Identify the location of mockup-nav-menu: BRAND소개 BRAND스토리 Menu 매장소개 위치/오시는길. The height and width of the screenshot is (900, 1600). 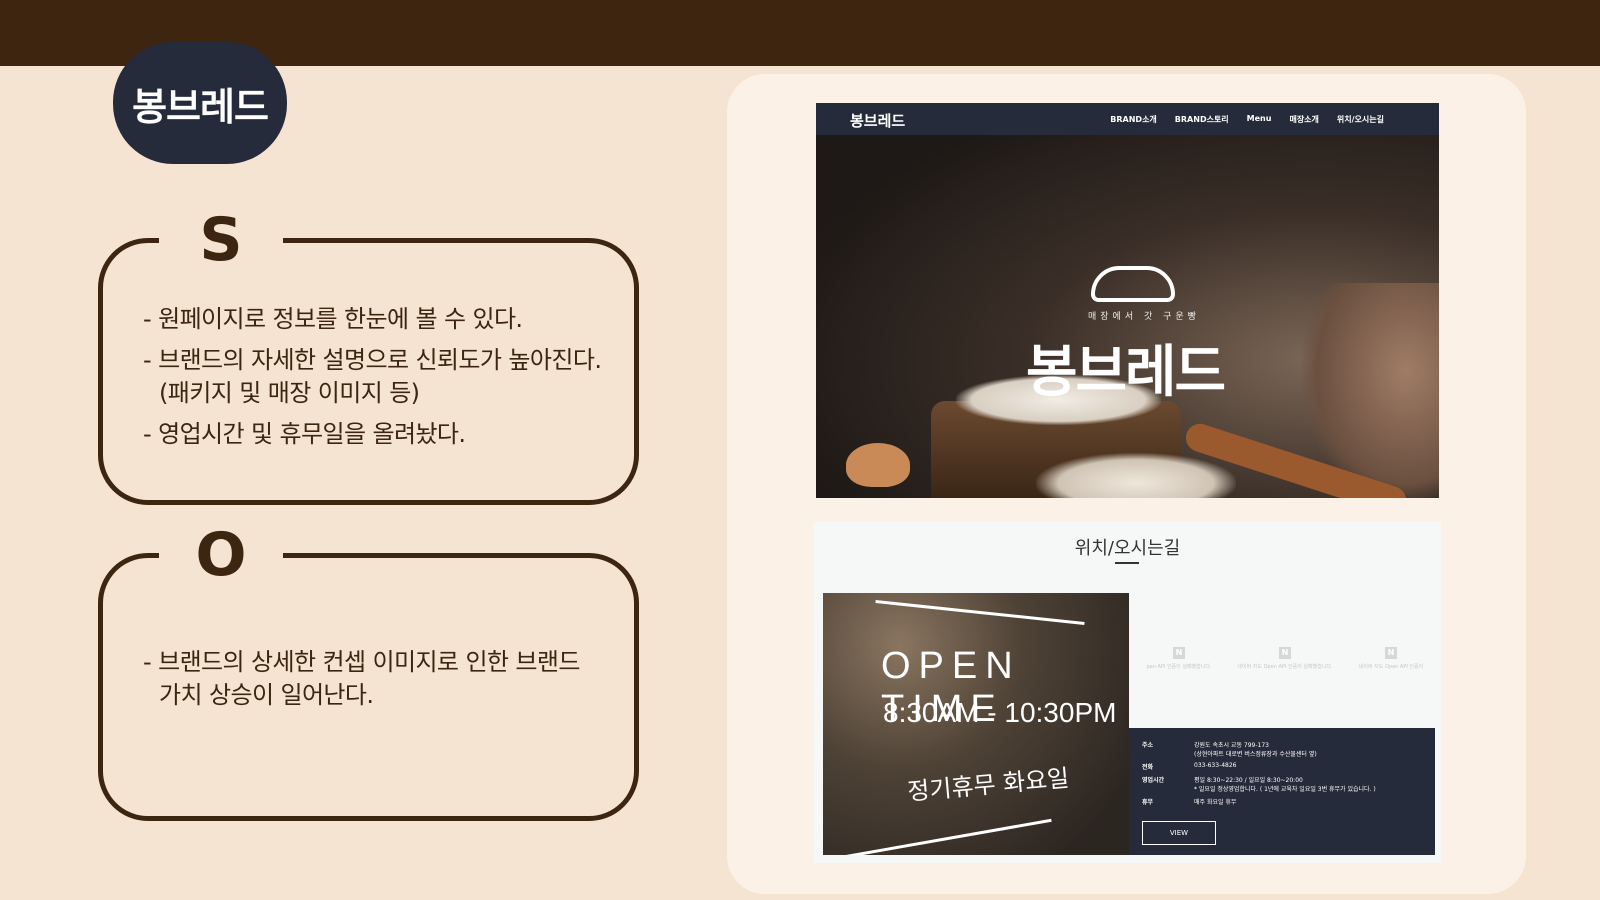
(1247, 119).